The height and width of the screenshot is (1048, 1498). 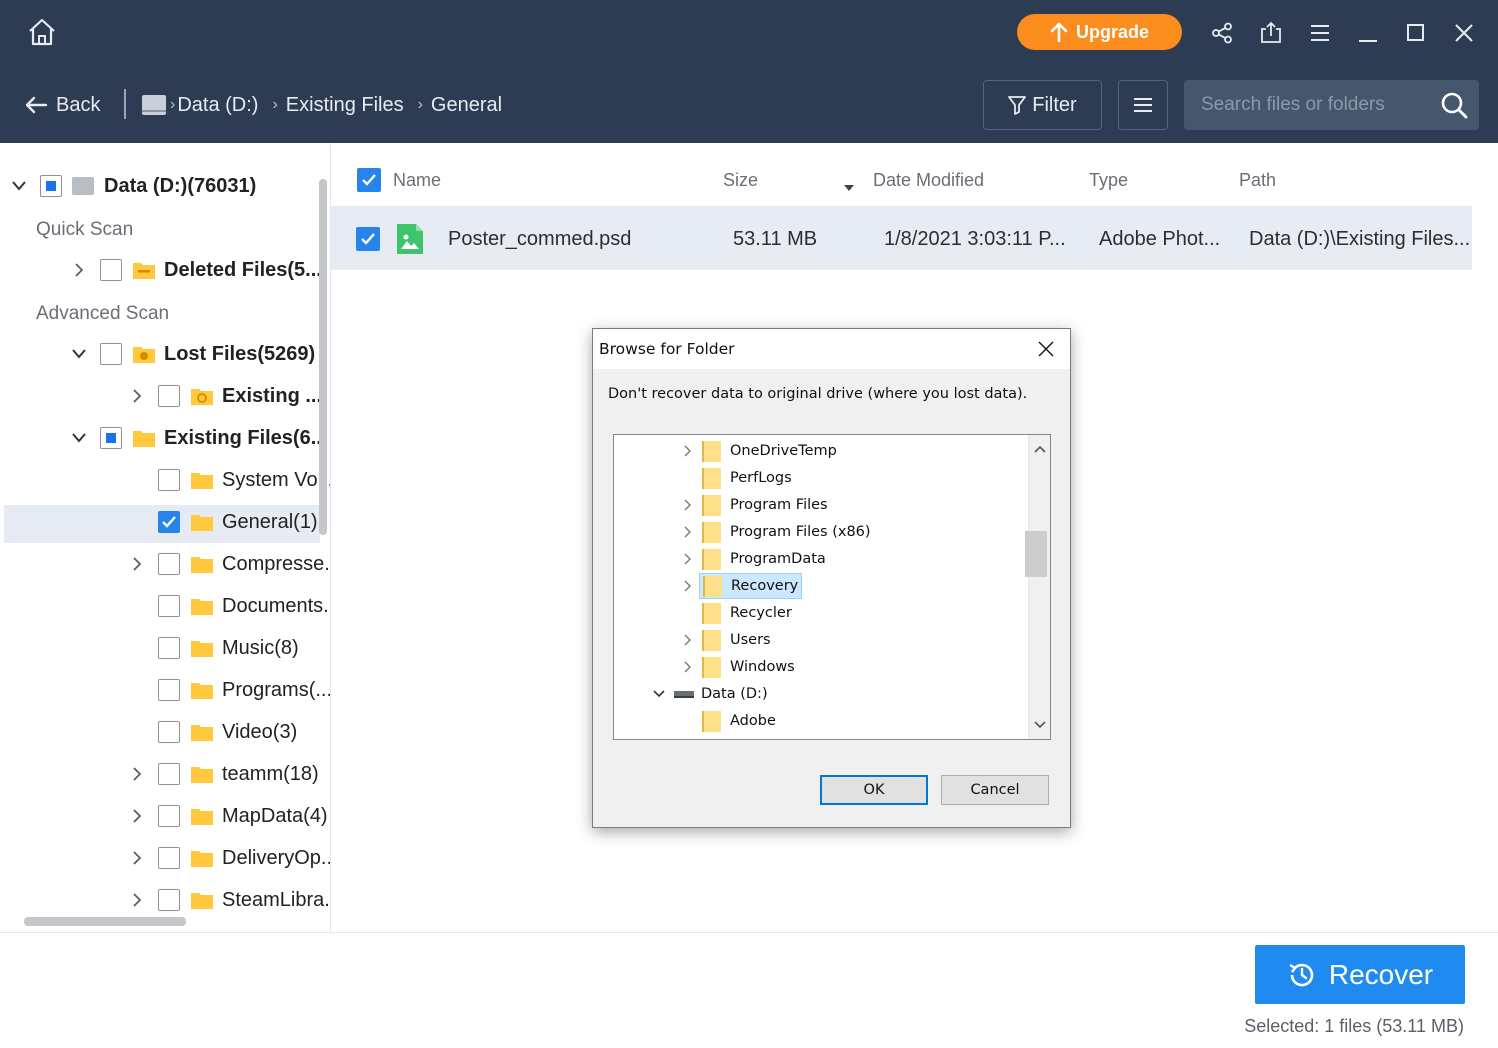 I want to click on share-icon, so click(x=1222, y=33).